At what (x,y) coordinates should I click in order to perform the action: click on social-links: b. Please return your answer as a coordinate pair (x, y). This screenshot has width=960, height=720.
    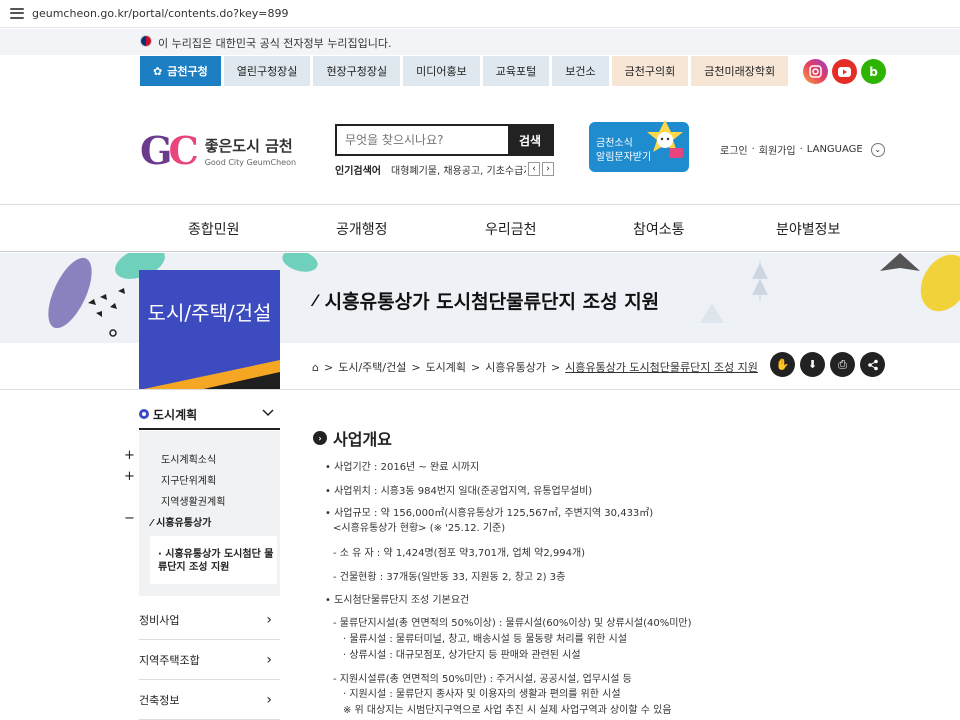
    Looking at the image, I should click on (844, 71).